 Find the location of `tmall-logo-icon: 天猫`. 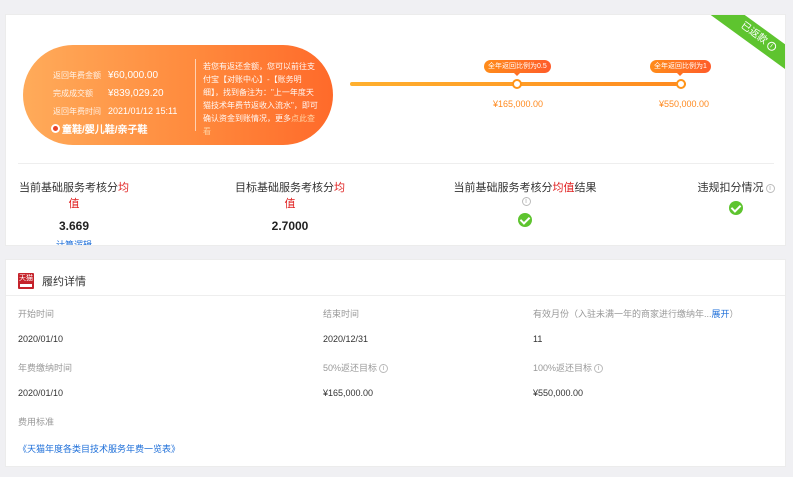

tmall-logo-icon: 天猫 is located at coordinates (26, 281).